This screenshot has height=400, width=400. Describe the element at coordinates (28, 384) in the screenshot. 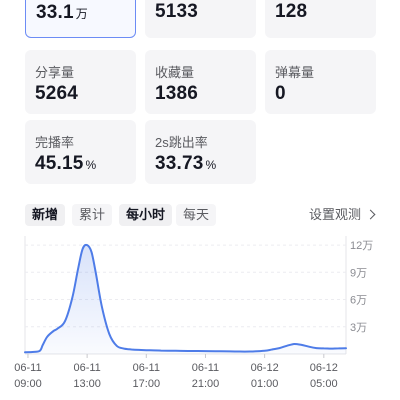

I see `x-tick-label-time: 09:00` at that location.